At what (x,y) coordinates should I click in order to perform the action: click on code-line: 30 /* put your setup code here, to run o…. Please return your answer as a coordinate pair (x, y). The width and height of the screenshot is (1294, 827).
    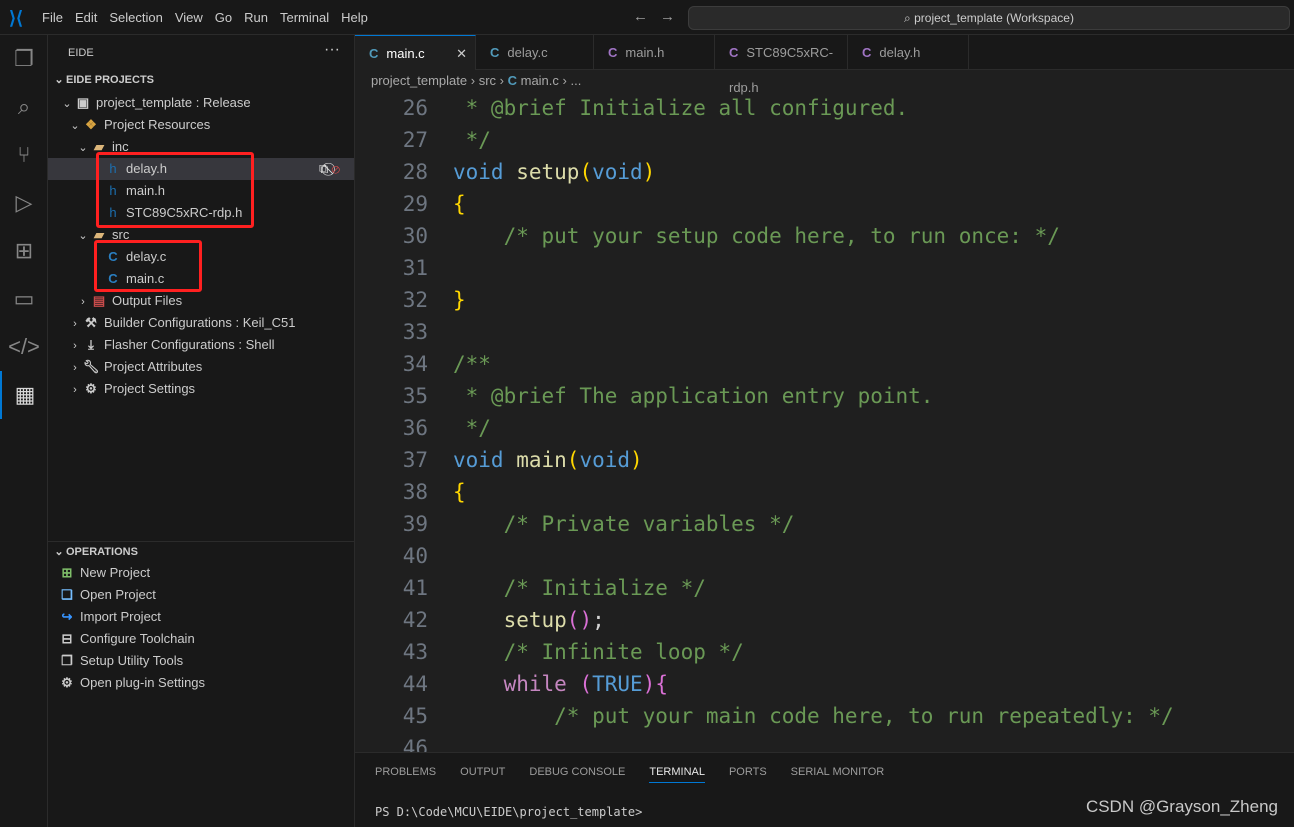
    Looking at the image, I should click on (824, 236).